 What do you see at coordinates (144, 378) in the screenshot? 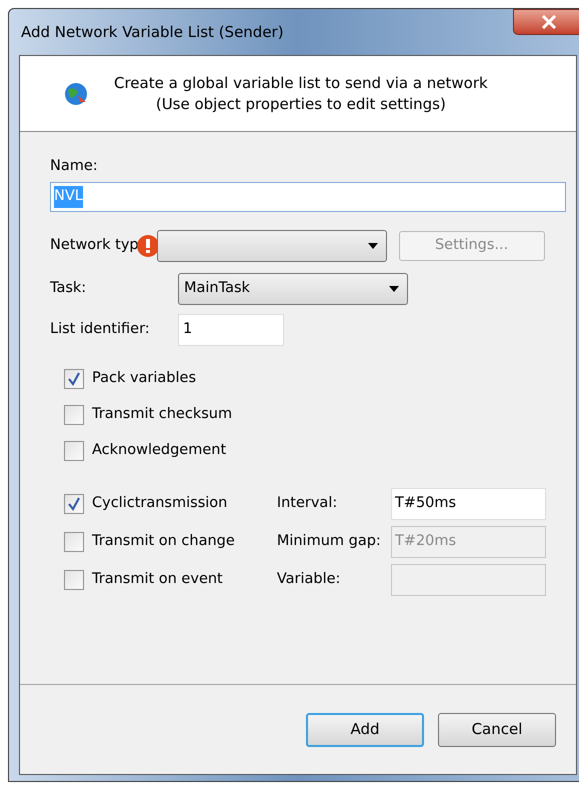
I see `checkbox-label: Pack variables` at bounding box center [144, 378].